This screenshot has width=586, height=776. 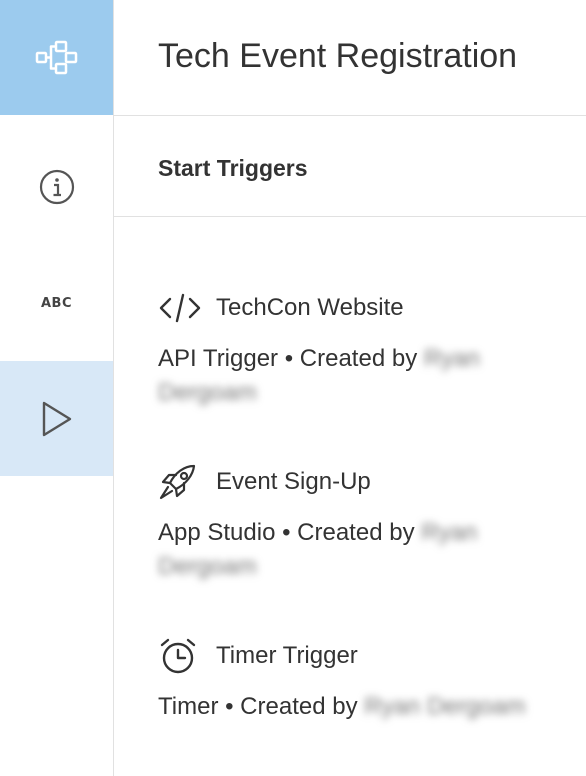 I want to click on trigger-header: Event Sign-Up, so click(x=368, y=482).